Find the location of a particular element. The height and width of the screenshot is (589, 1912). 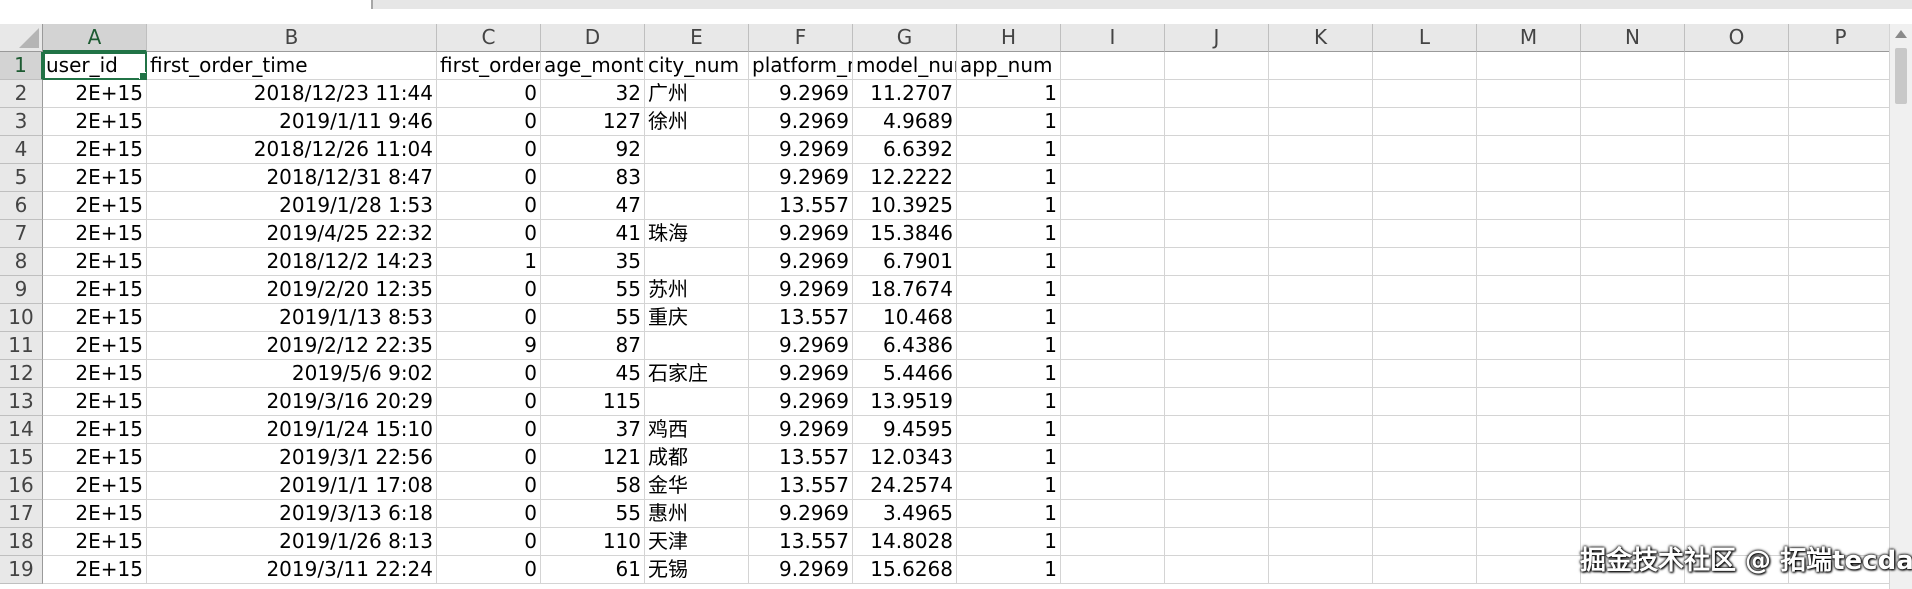

cell-c17: 0 is located at coordinates (489, 514).